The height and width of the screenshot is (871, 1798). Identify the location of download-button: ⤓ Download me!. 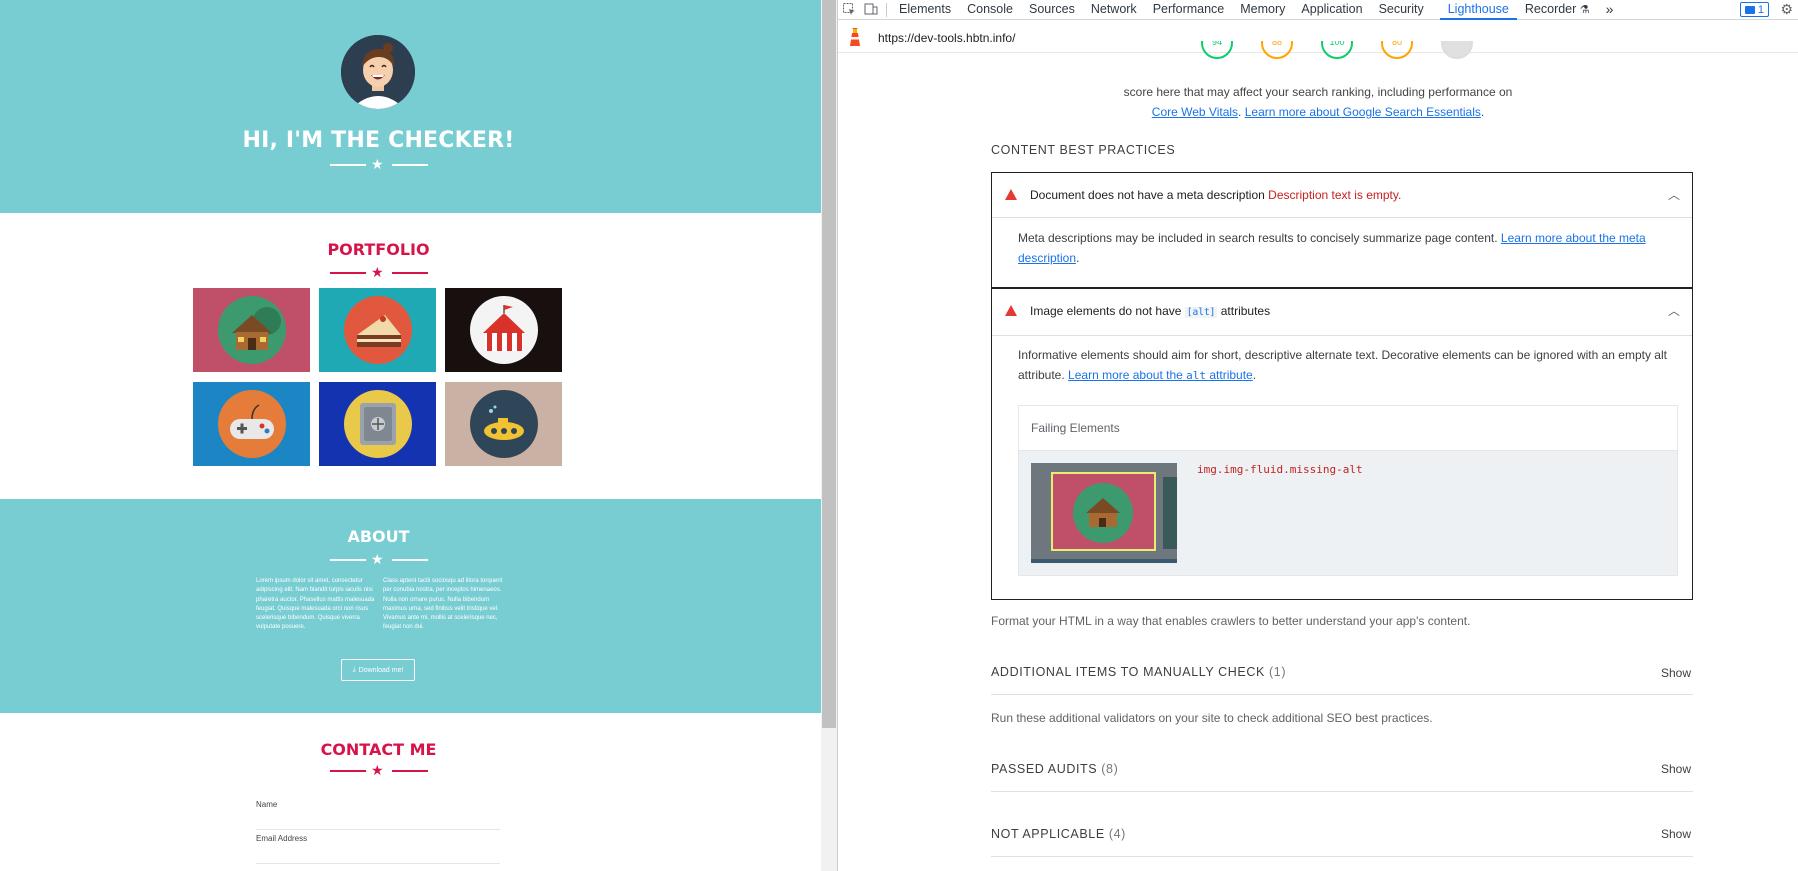
(378, 670).